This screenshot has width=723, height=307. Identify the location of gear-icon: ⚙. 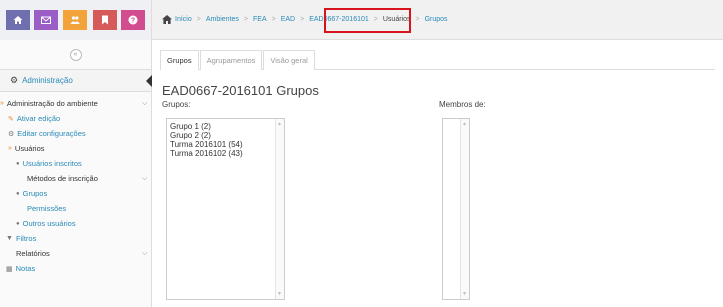
(11, 134).